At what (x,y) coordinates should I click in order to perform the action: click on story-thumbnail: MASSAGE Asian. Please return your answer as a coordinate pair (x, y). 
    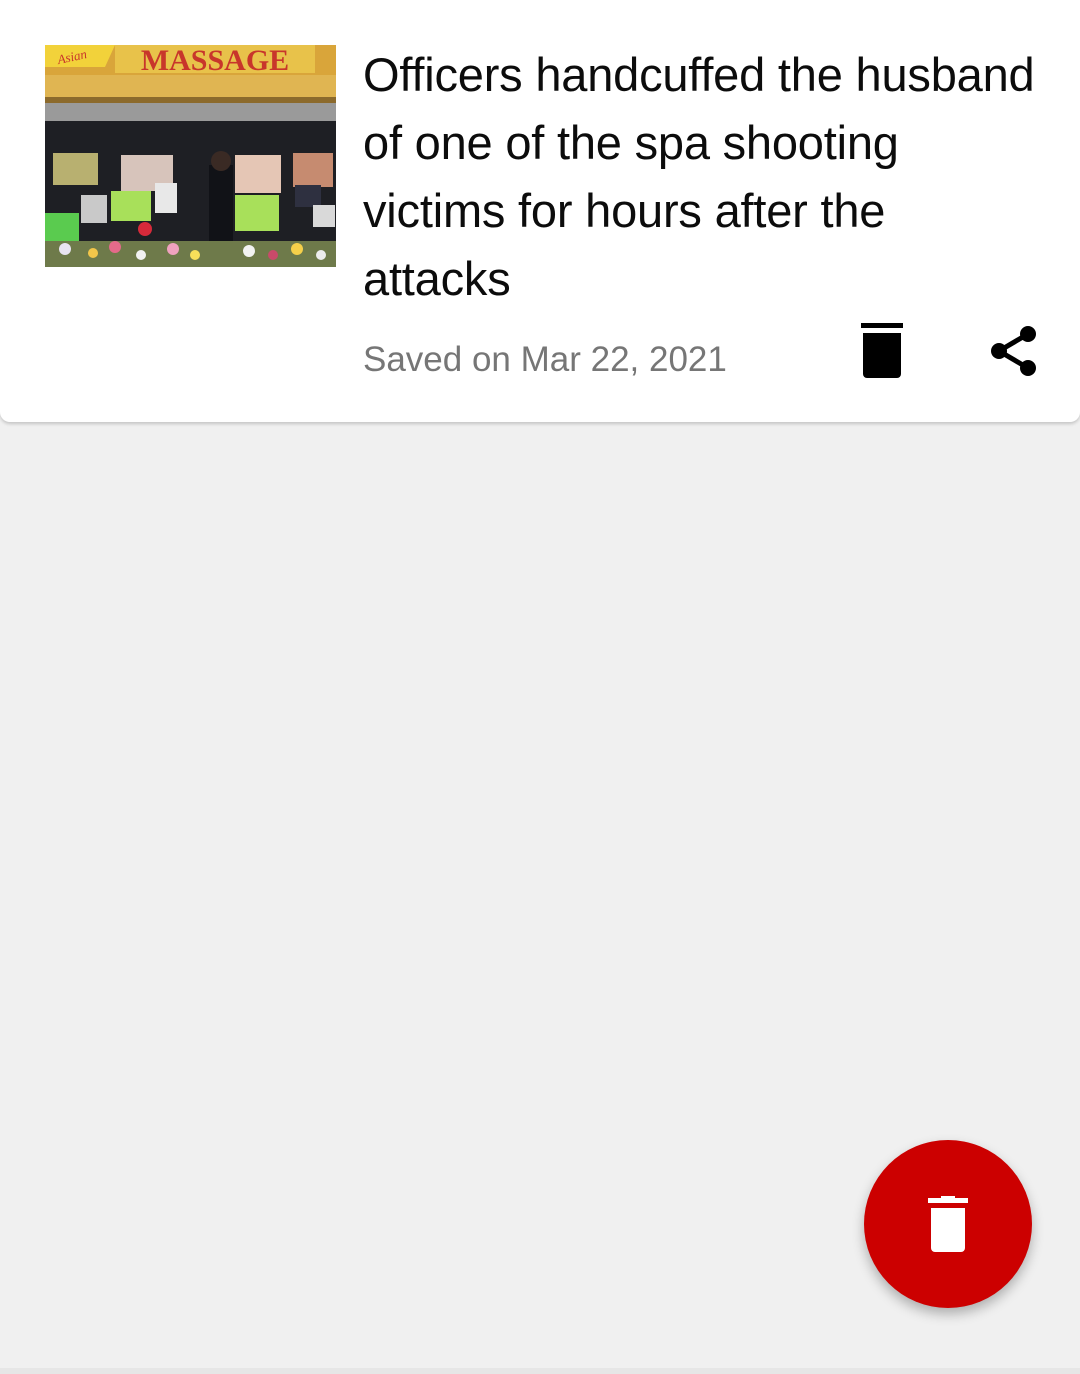
    Looking at the image, I should click on (190, 156).